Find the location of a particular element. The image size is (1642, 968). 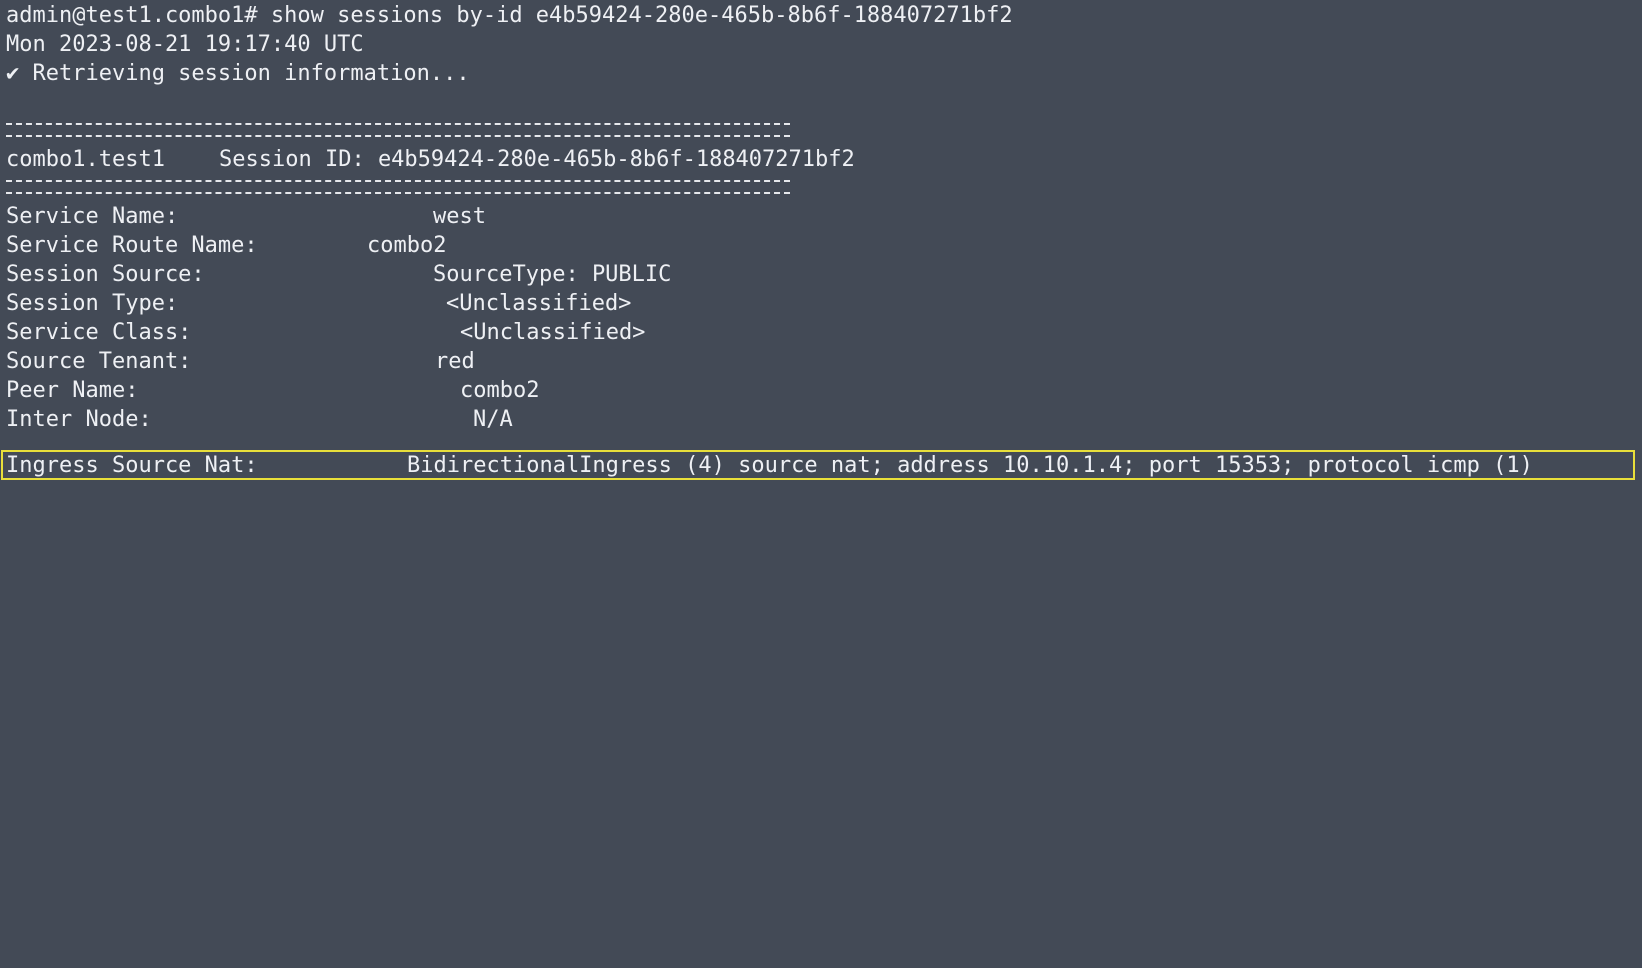

separator-bottom is located at coordinates (398, 187).